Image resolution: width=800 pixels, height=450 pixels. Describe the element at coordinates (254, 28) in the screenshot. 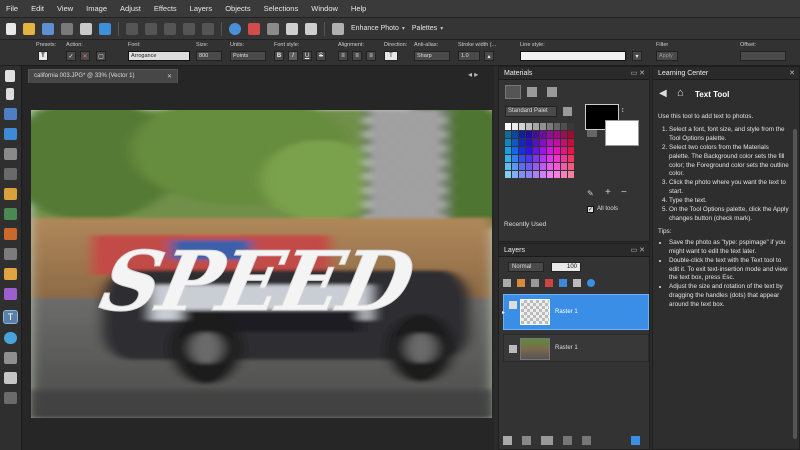

I see `photo-review-icon` at that location.